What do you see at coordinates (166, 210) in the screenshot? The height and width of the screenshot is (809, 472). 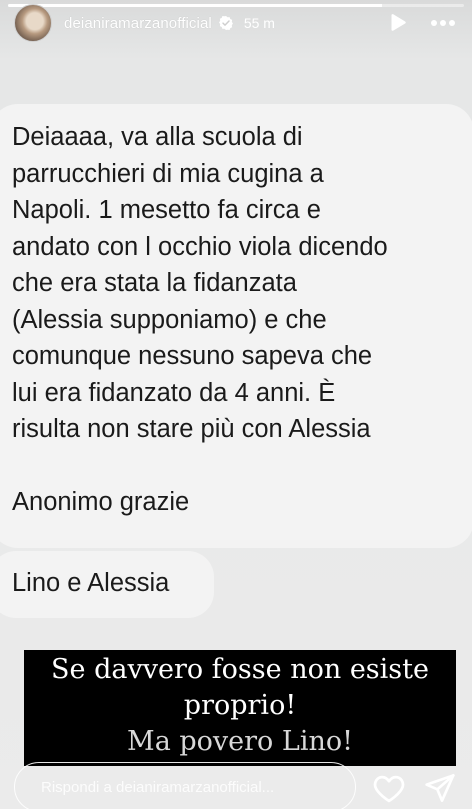 I see `message-line: Napoli. 1 mesetto fa circa e` at bounding box center [166, 210].